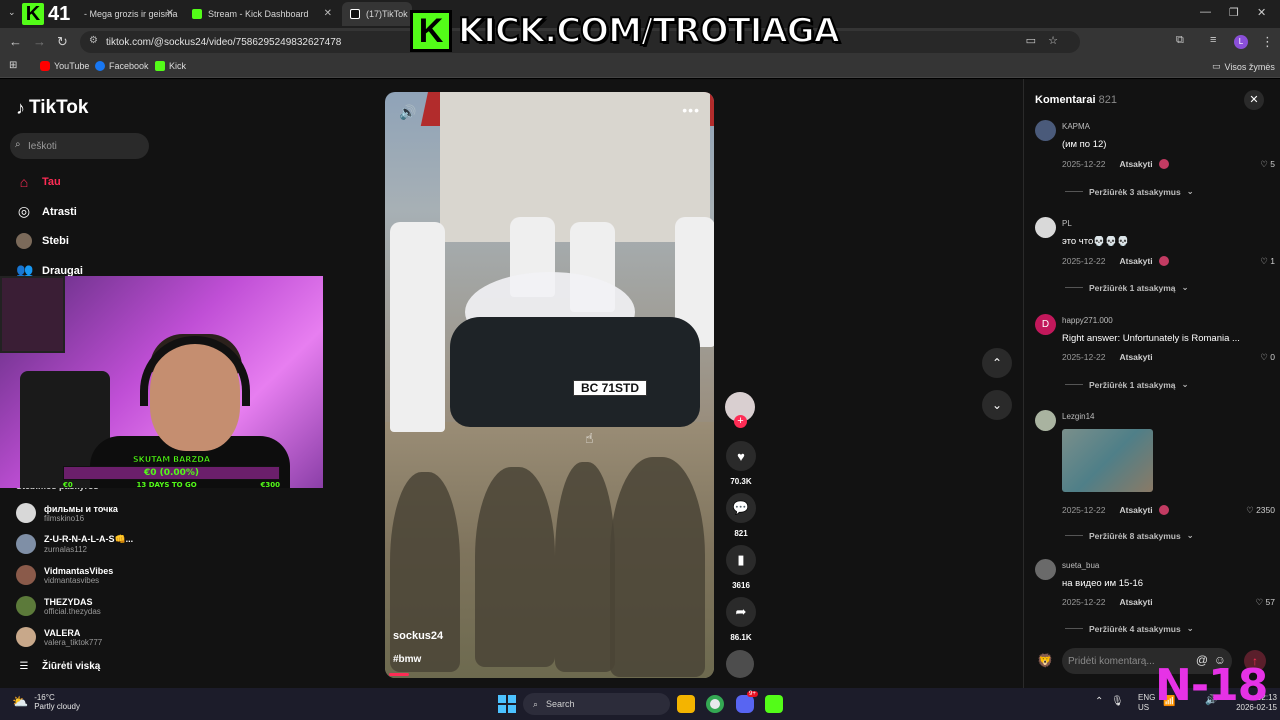  Describe the element at coordinates (20, 107) in the screenshot. I see `tiktok-note-icon: ♪` at that location.